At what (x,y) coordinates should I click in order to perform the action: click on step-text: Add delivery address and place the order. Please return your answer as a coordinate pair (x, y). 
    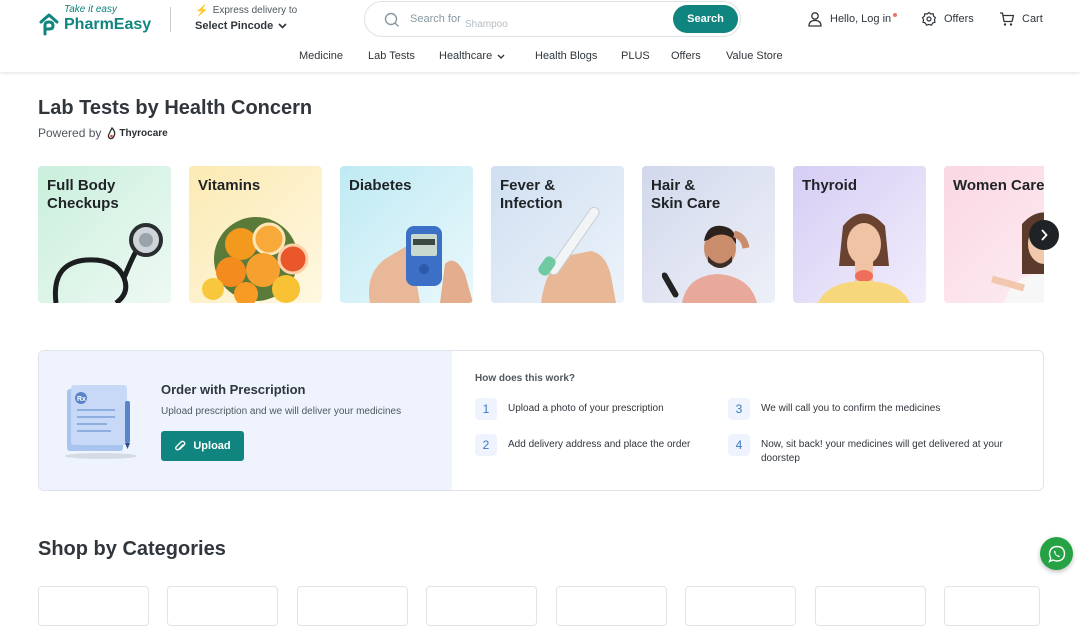
    Looking at the image, I should click on (599, 444).